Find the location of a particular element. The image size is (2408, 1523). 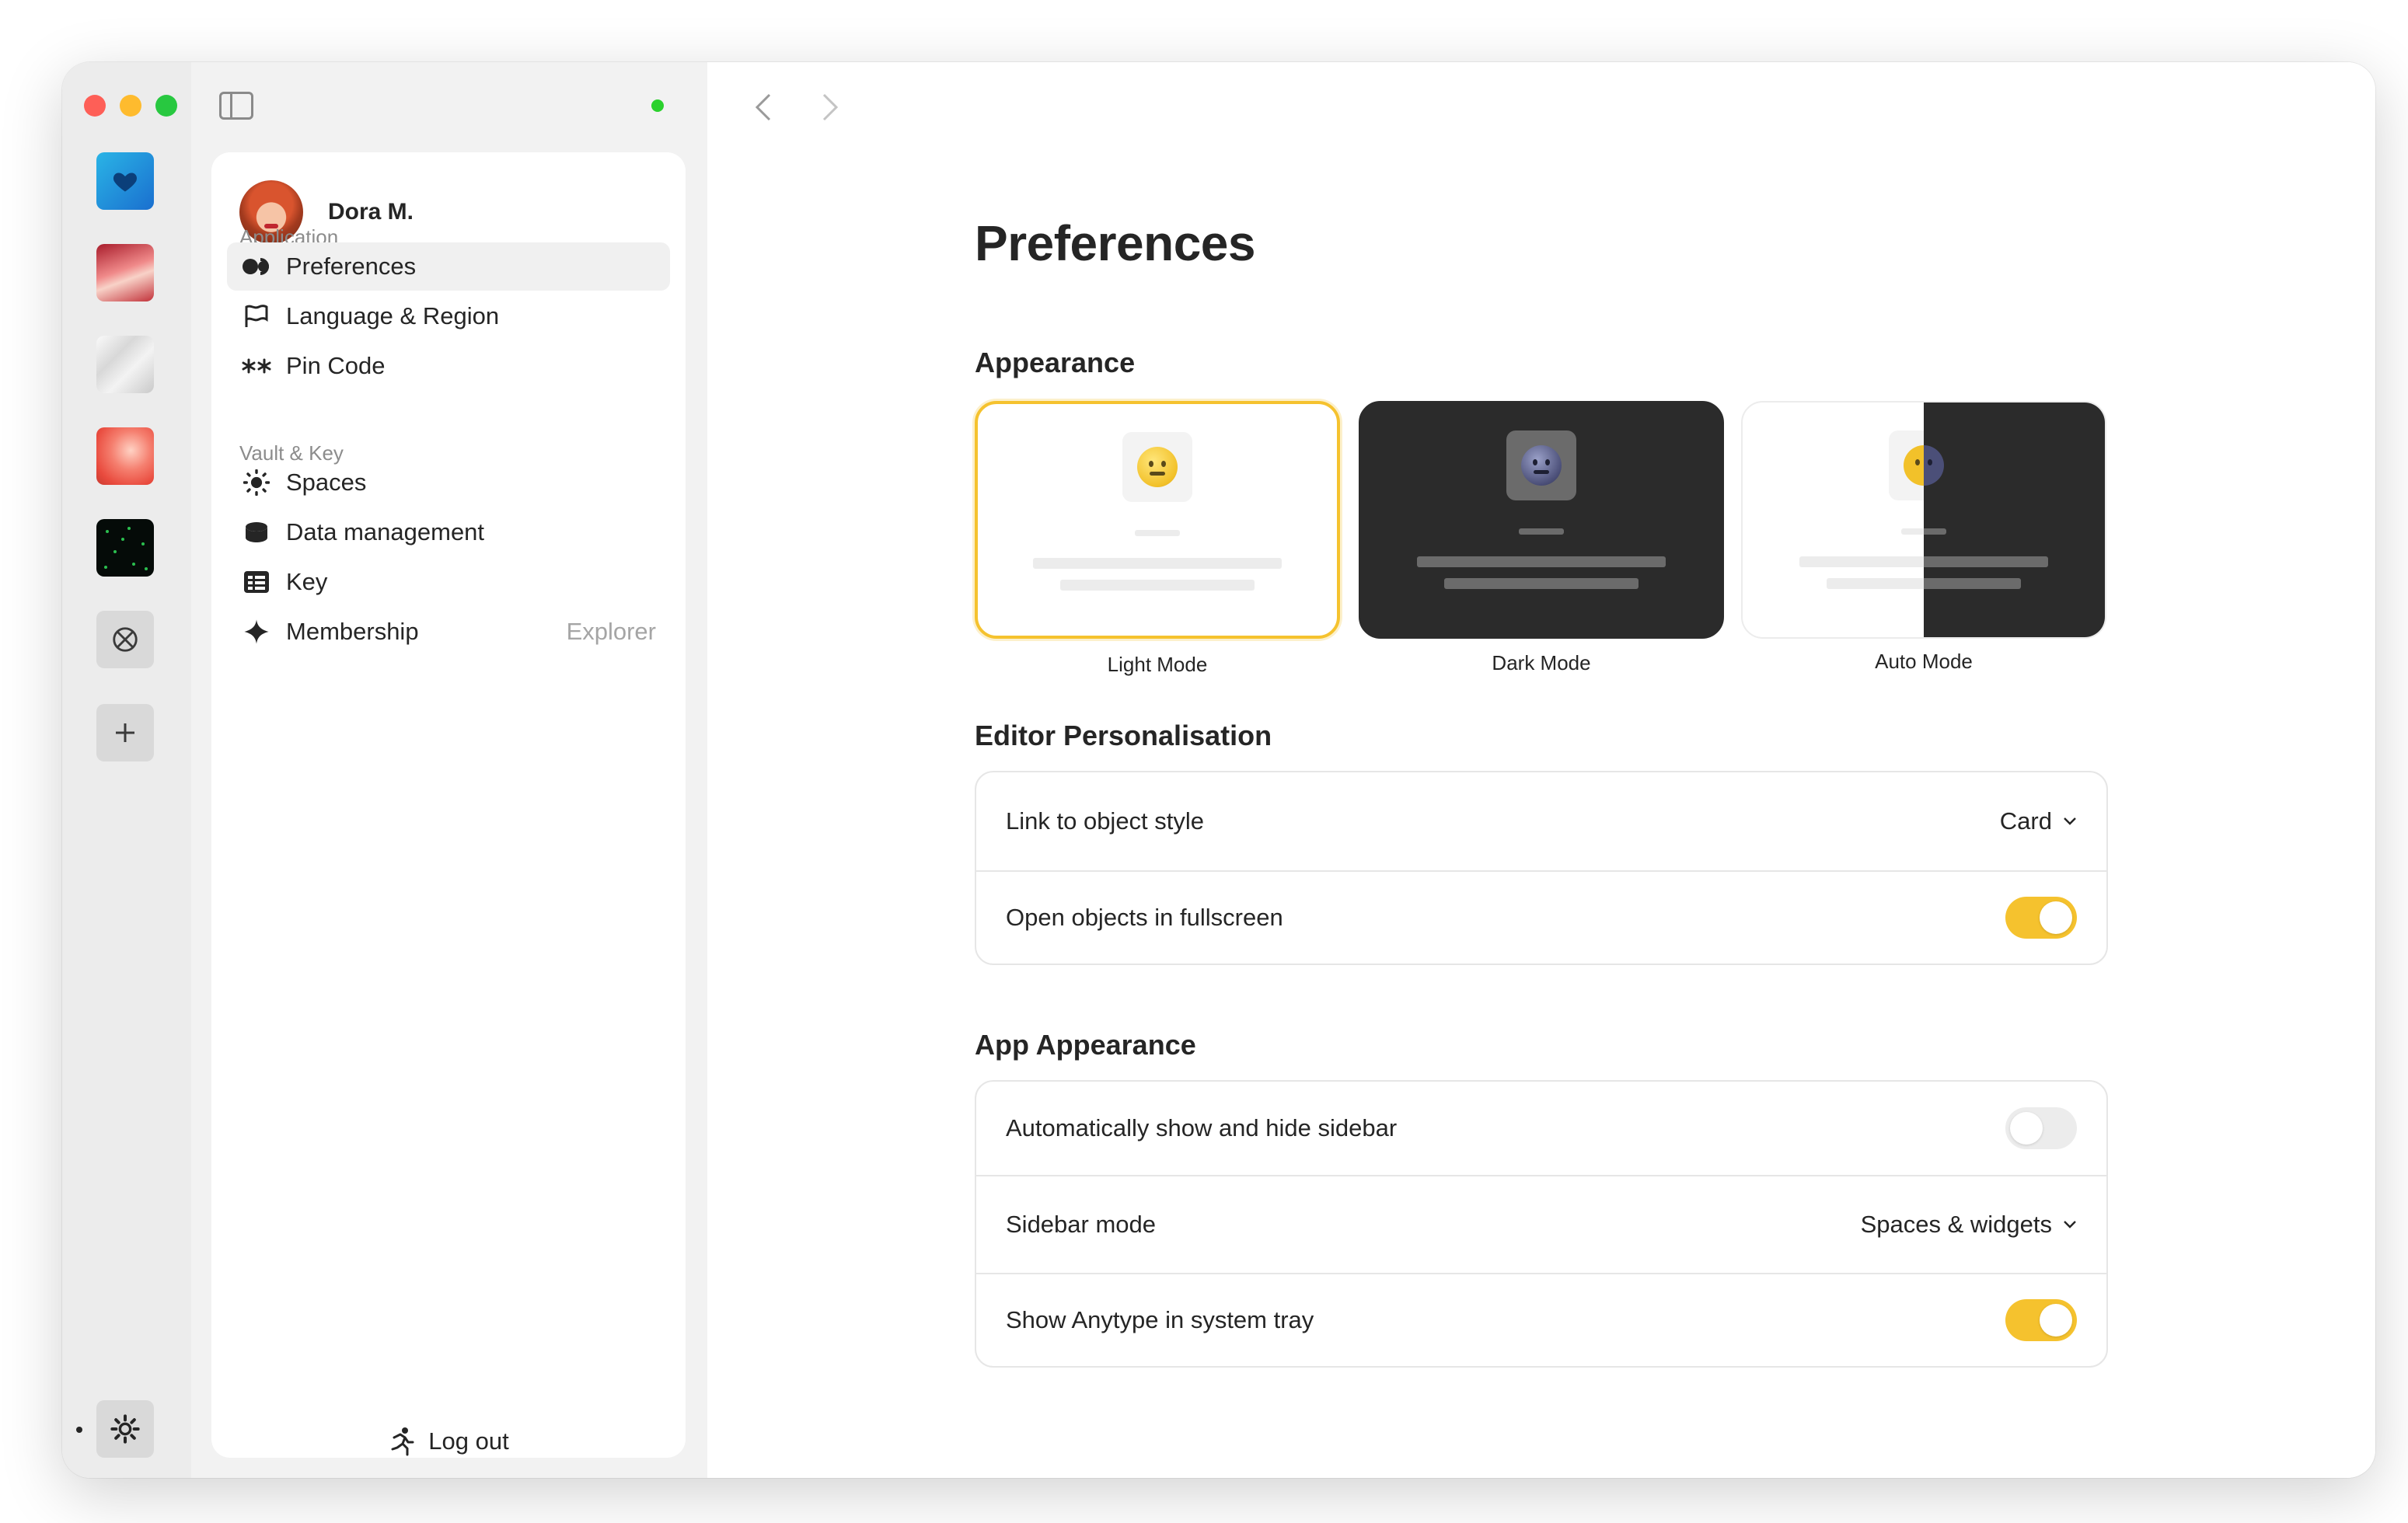

gallery-circle-icon is located at coordinates (125, 640).